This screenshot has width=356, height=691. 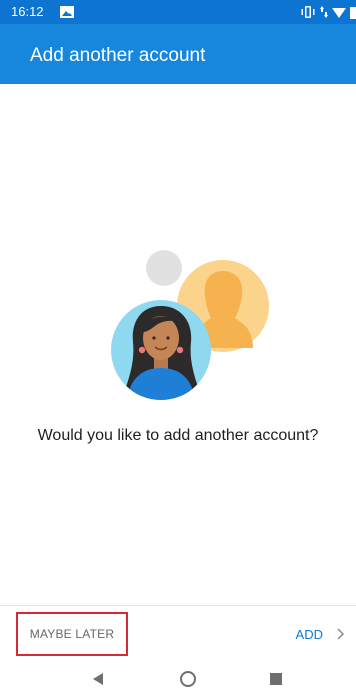 I want to click on status-time: 16:12, so click(x=27, y=11).